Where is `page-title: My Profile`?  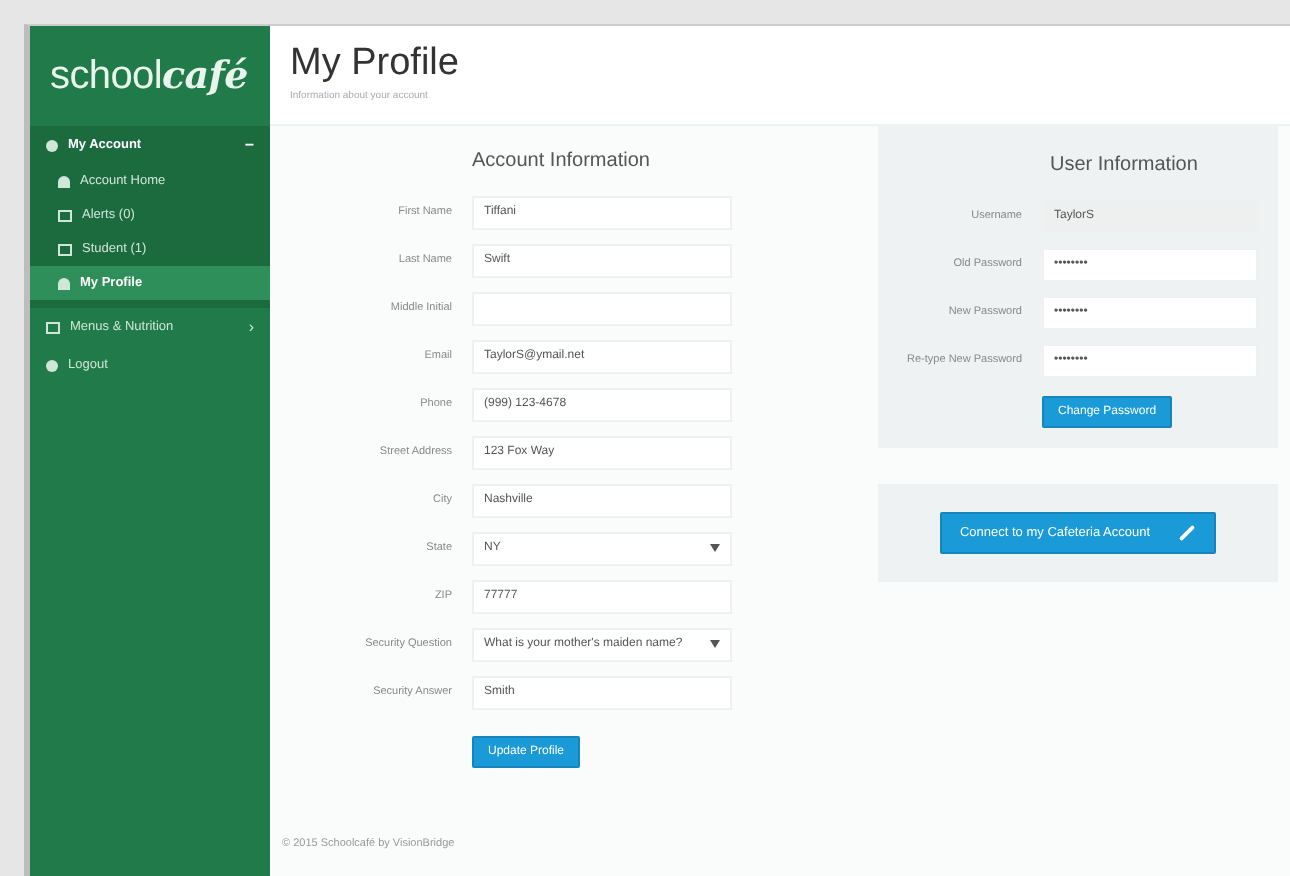 page-title: My Profile is located at coordinates (374, 64).